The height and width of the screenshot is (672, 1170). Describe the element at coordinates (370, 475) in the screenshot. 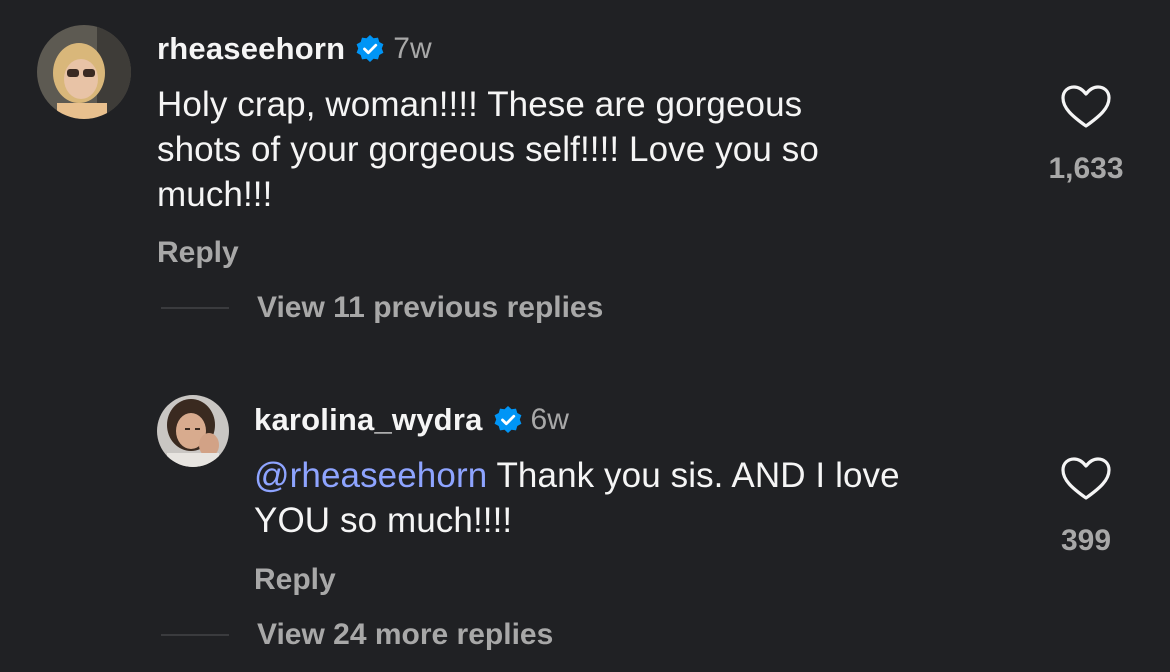

I see `mention-link: @rheaseehorn` at that location.